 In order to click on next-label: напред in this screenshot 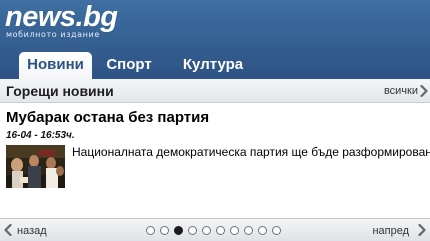, I will do `click(390, 231)`.